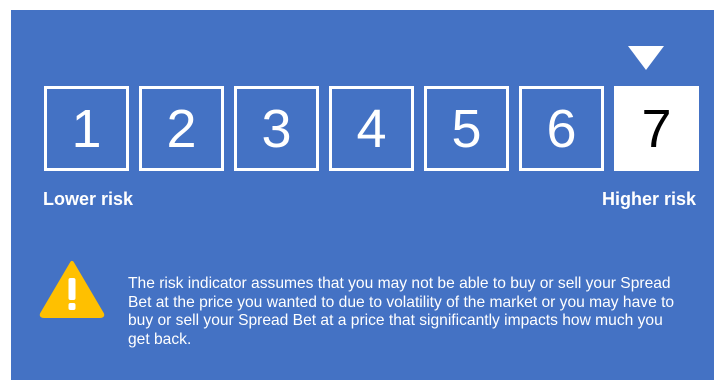  I want to click on warning-icon, so click(72, 289).